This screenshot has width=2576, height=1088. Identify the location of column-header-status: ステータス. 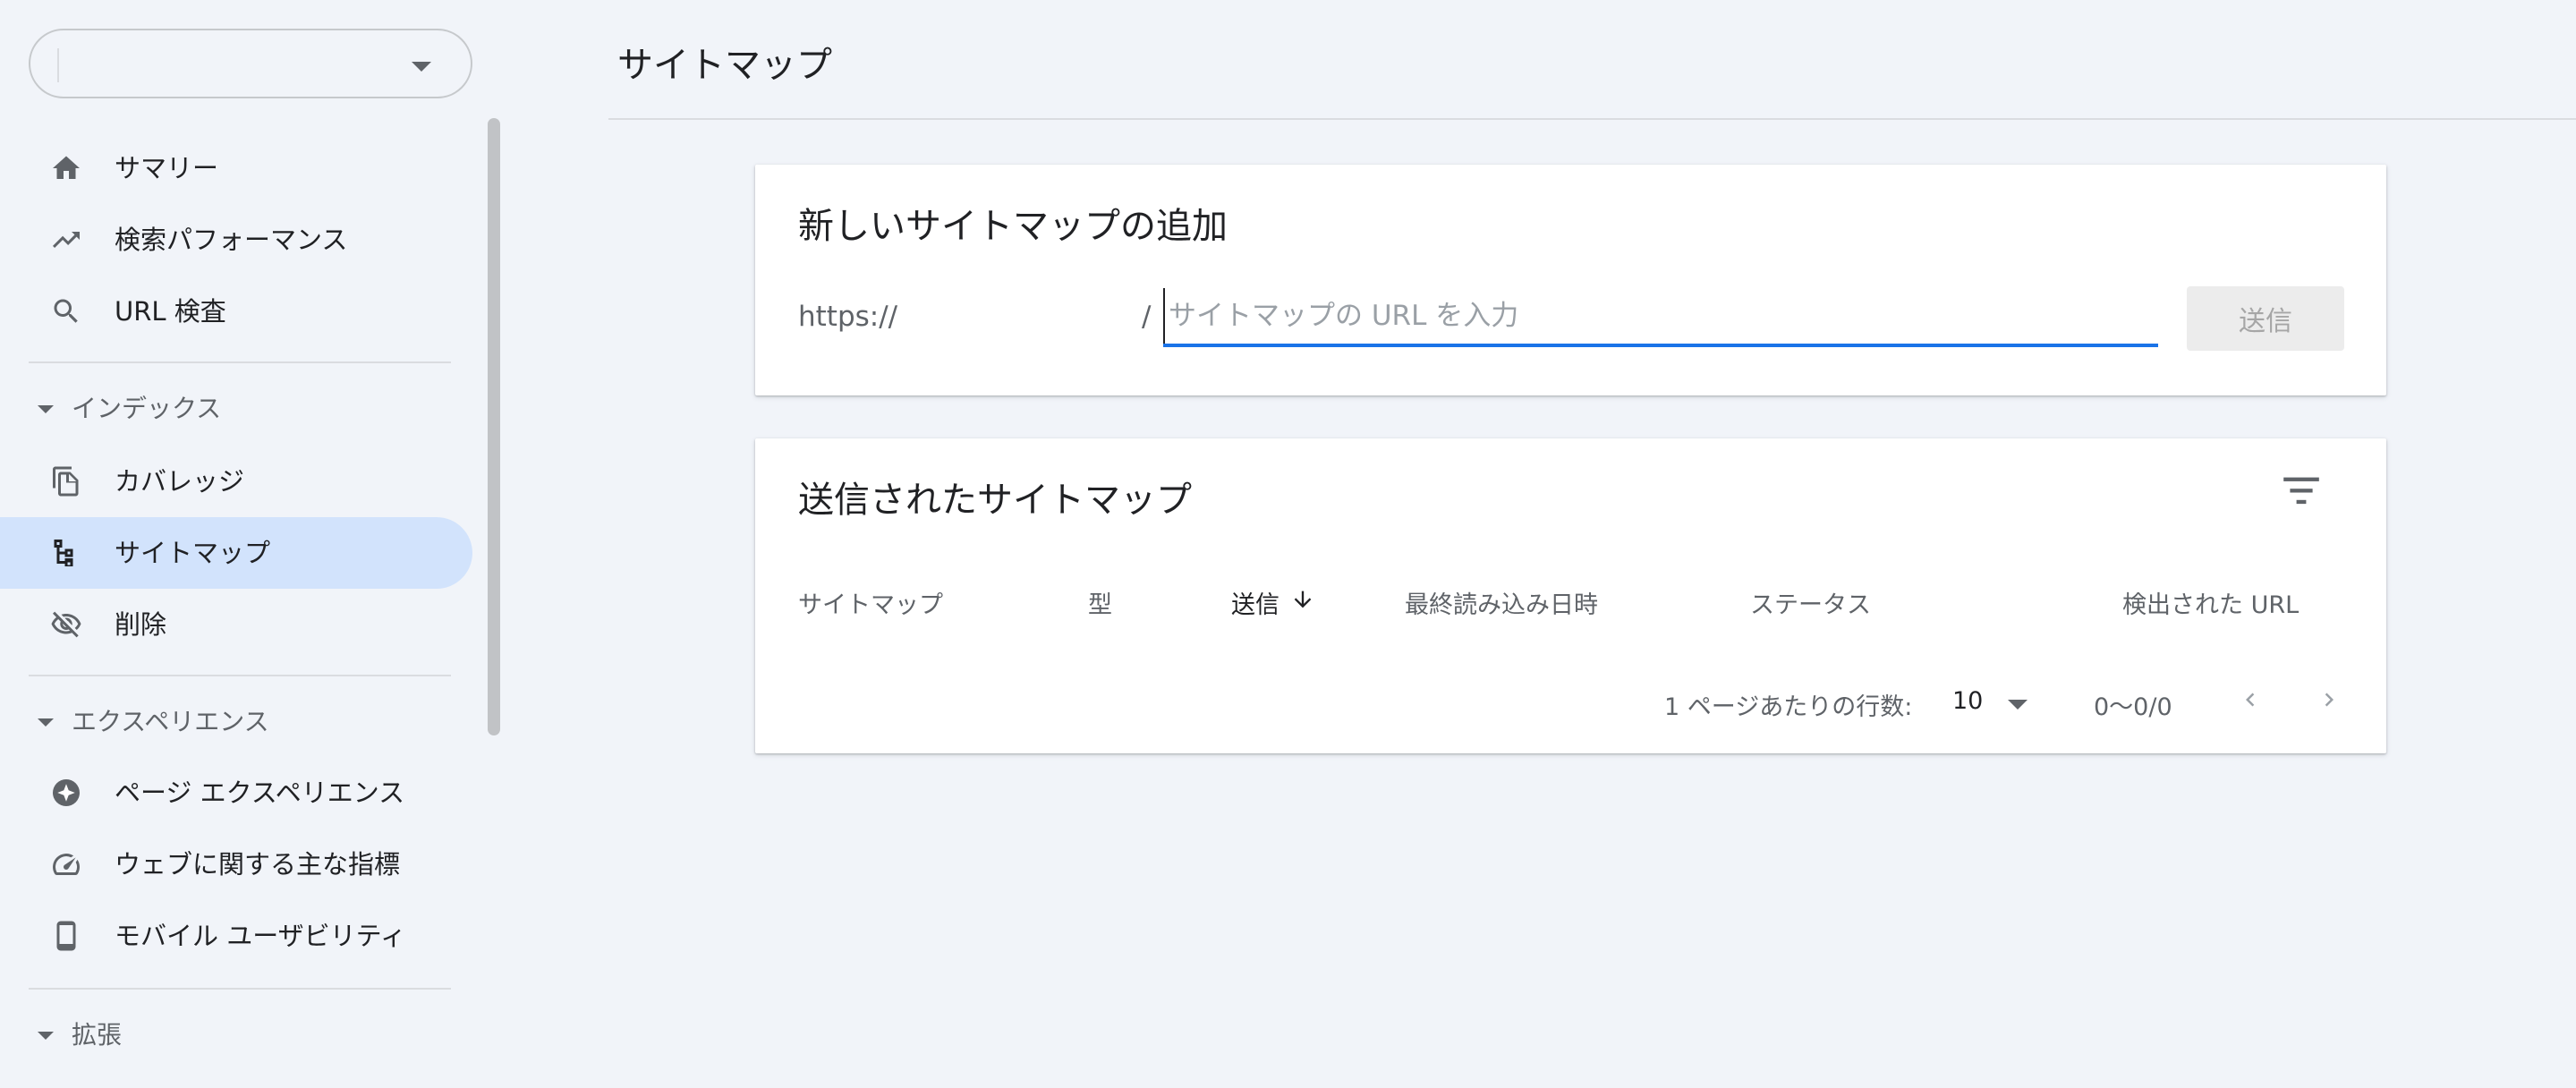
(1810, 602).